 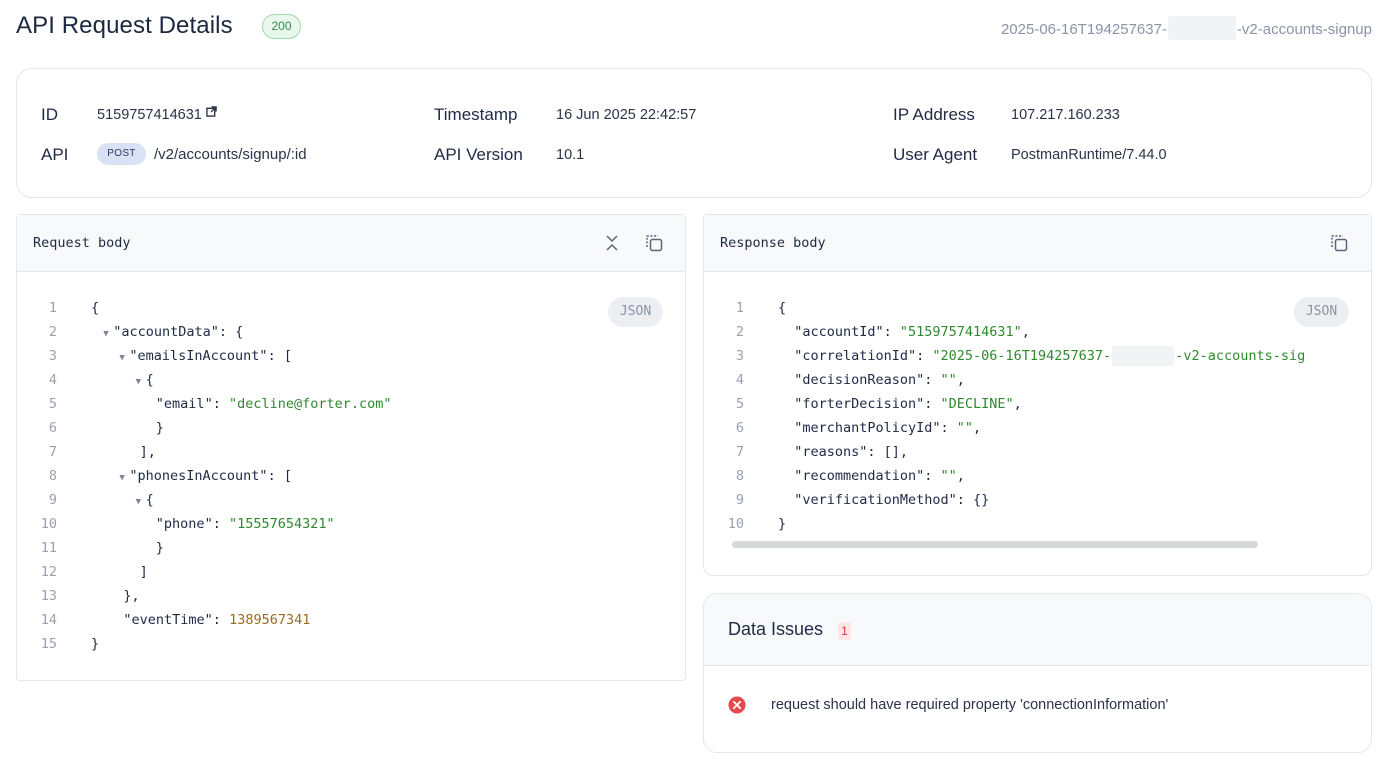 What do you see at coordinates (935, 154) in the screenshot?
I see `user-agent-label: User Agent` at bounding box center [935, 154].